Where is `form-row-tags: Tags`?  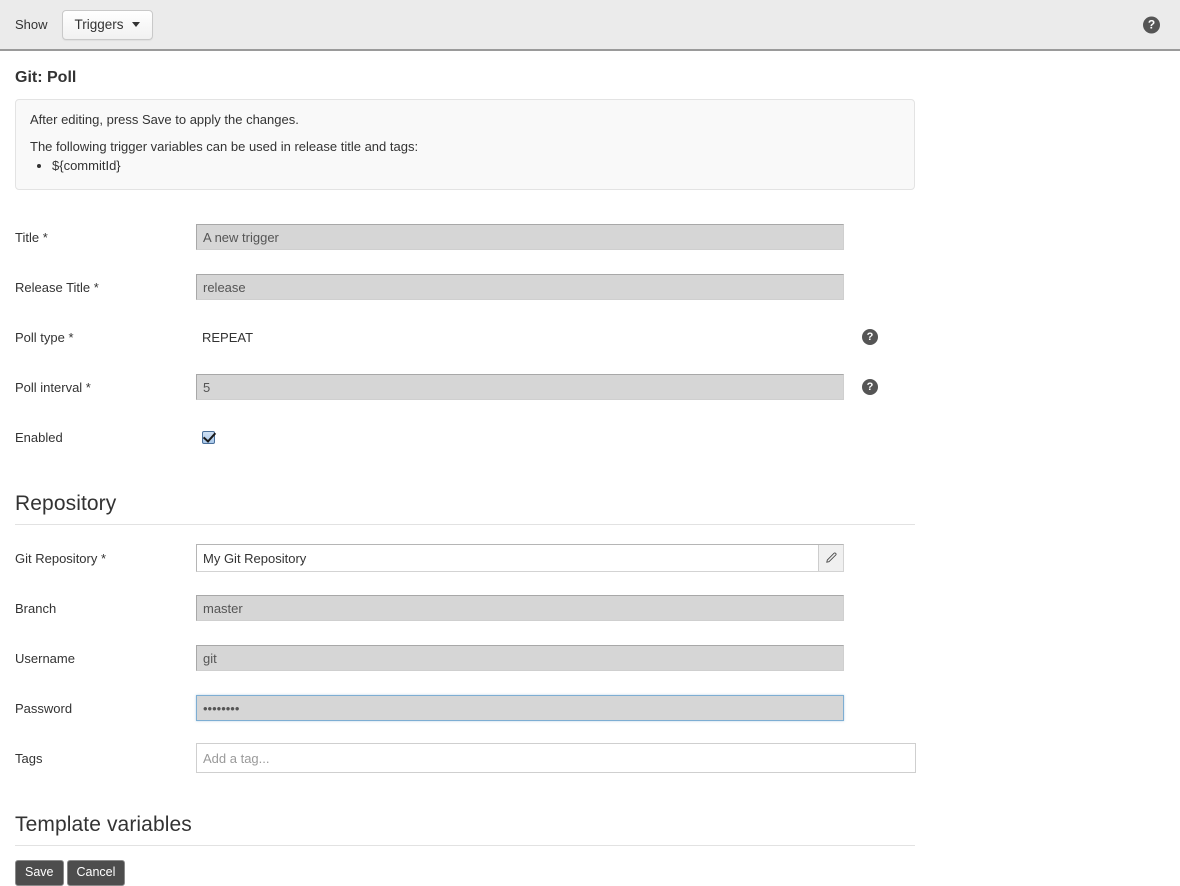
form-row-tags: Tags is located at coordinates (590, 758).